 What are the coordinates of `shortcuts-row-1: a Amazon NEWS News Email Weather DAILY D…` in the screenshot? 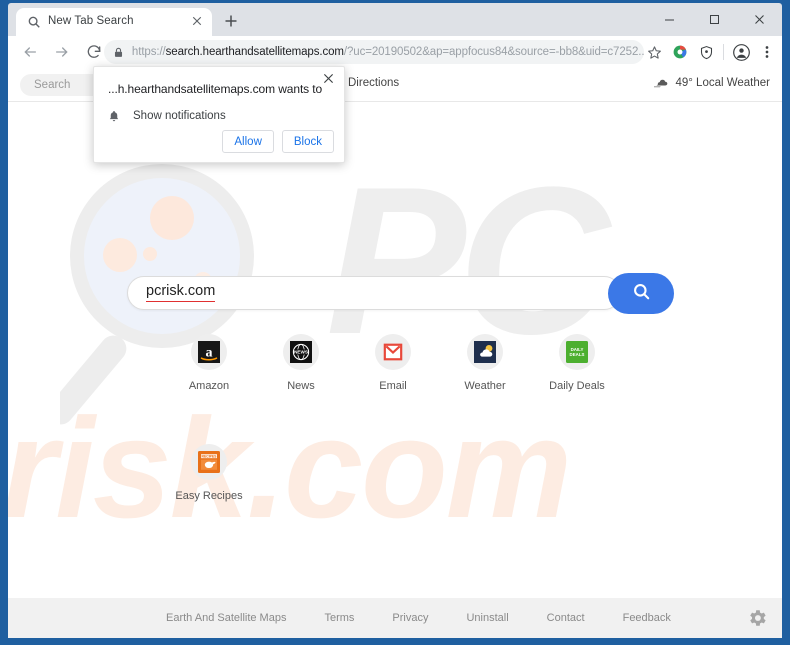 It's located at (398, 363).